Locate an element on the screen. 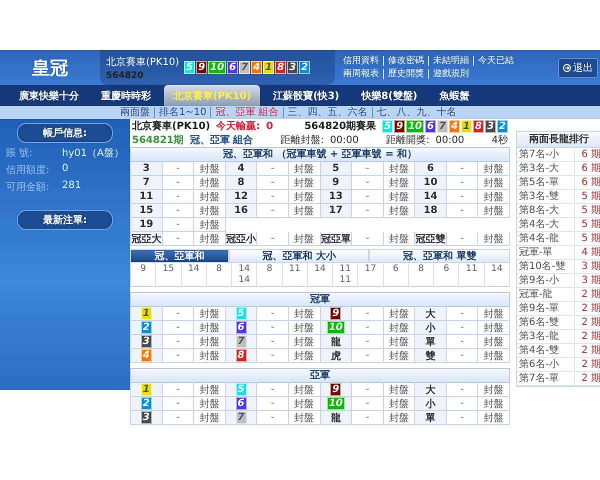  header-link: 歷史開獎 is located at coordinates (405, 74).